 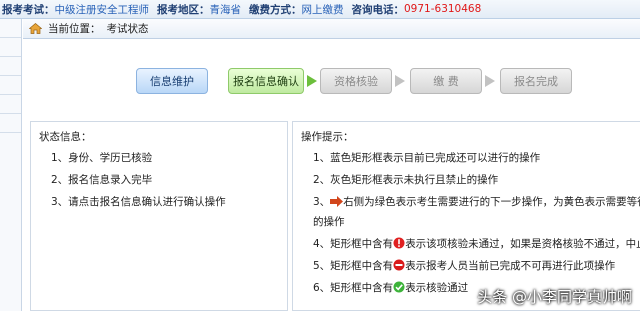 I want to click on step-qualification-check: 资格核验, so click(x=356, y=81).